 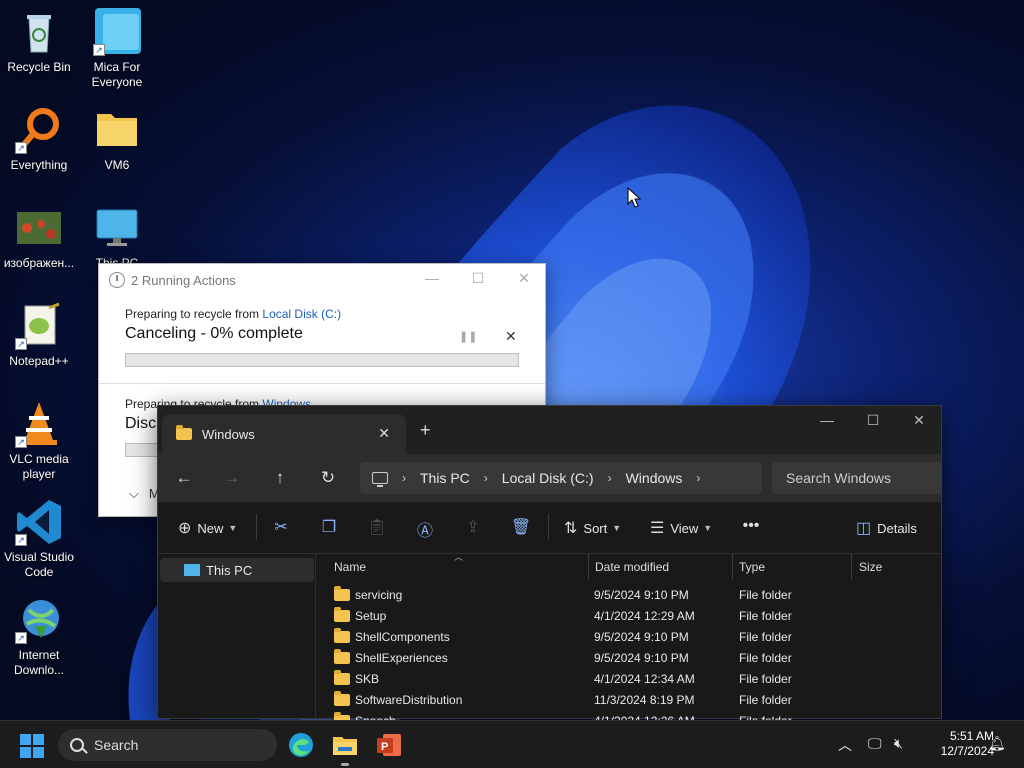 I want to click on search-icon, so click(x=77, y=745).